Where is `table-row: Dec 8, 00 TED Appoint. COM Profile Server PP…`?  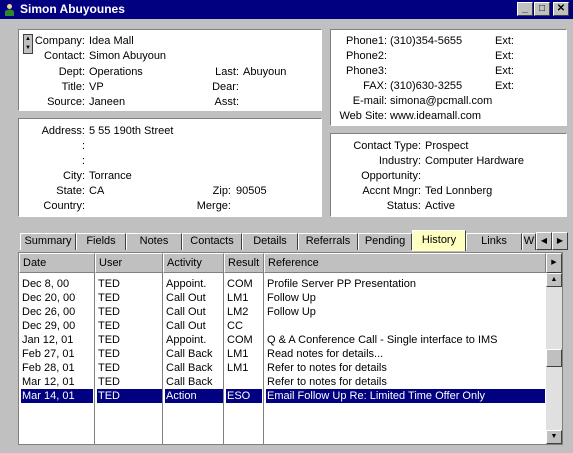
table-row: Dec 8, 00 TED Appoint. COM Profile Server PP… is located at coordinates (281, 284).